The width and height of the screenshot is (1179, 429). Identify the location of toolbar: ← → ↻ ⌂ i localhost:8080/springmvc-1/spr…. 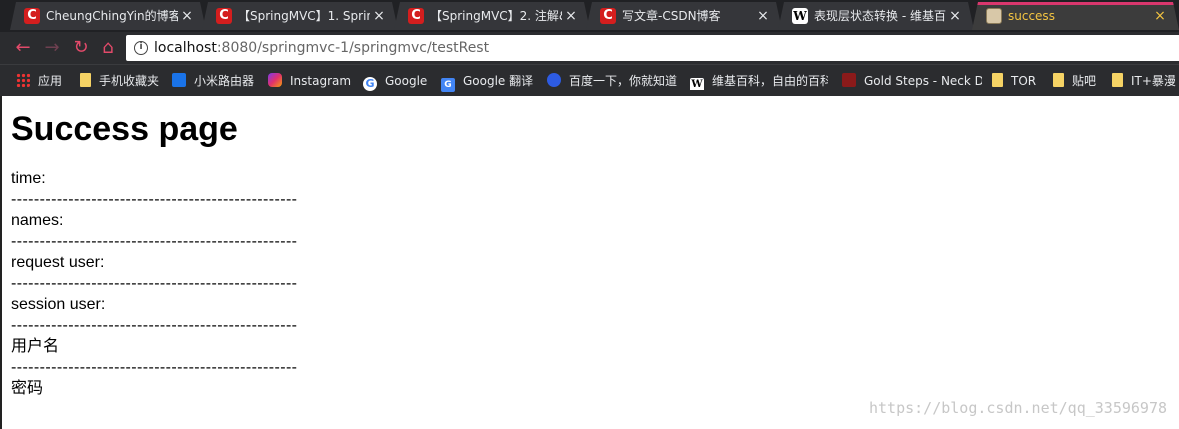
(589, 48).